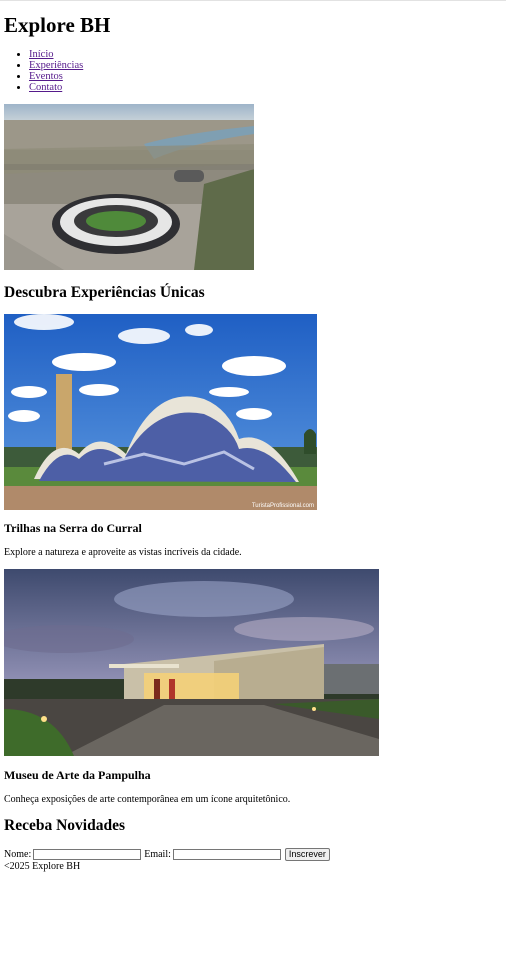  Describe the element at coordinates (129, 187) in the screenshot. I see `hero-stadium-image` at that location.